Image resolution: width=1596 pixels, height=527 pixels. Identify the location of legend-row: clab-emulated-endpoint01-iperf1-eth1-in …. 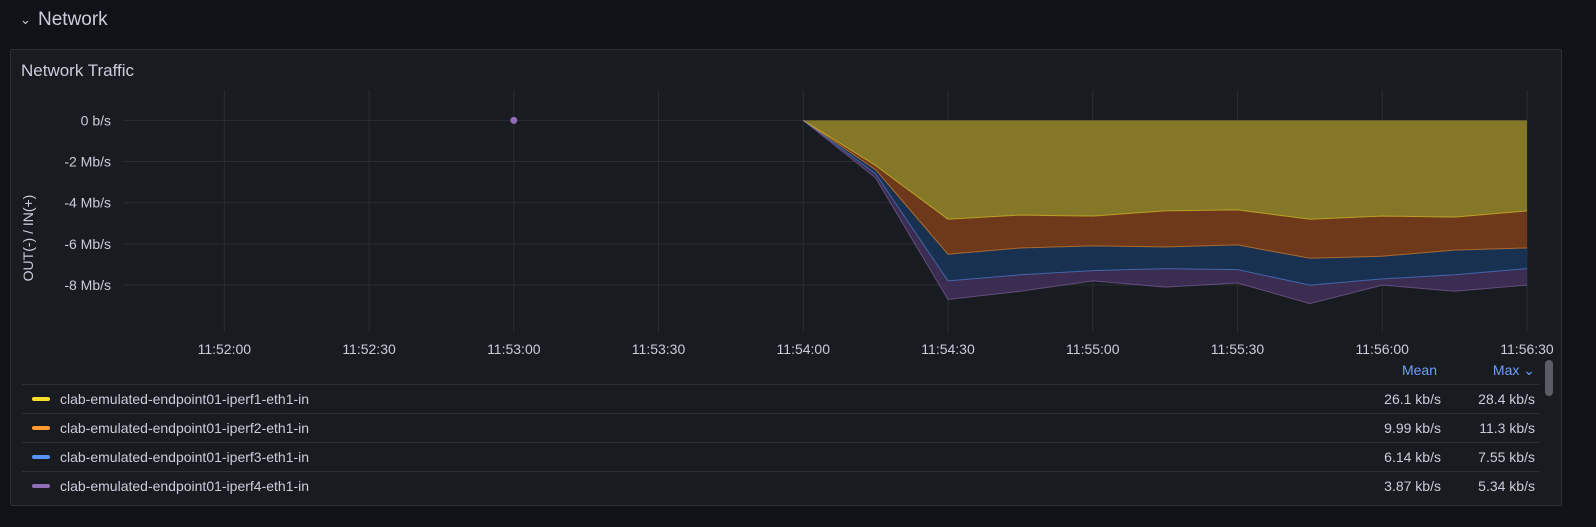
(780, 398).